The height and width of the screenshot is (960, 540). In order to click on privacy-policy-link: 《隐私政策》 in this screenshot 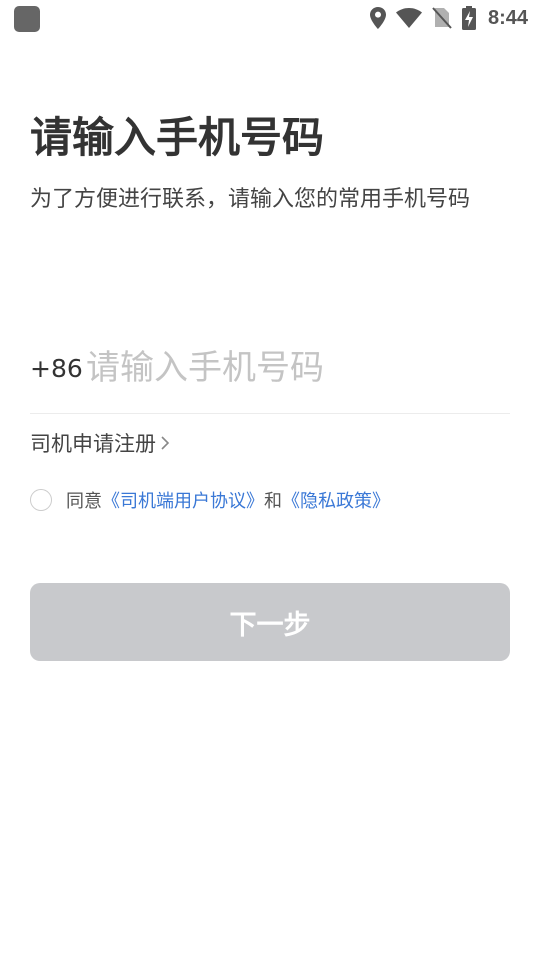, I will do `click(336, 500)`.